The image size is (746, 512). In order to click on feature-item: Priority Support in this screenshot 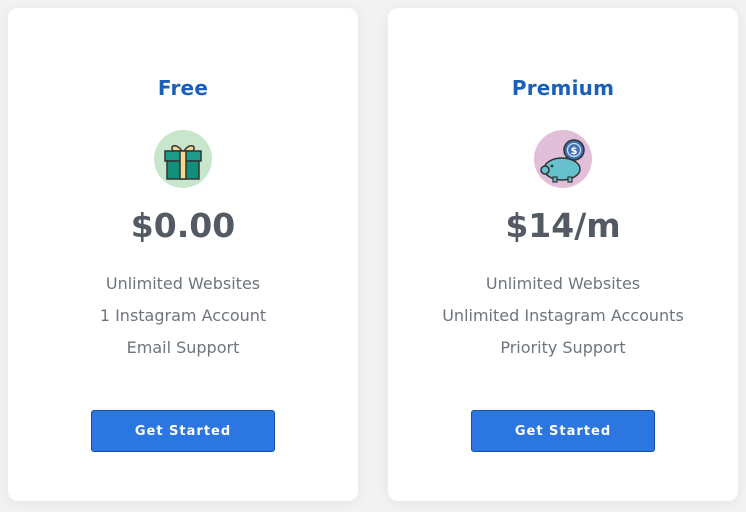, I will do `click(563, 347)`.